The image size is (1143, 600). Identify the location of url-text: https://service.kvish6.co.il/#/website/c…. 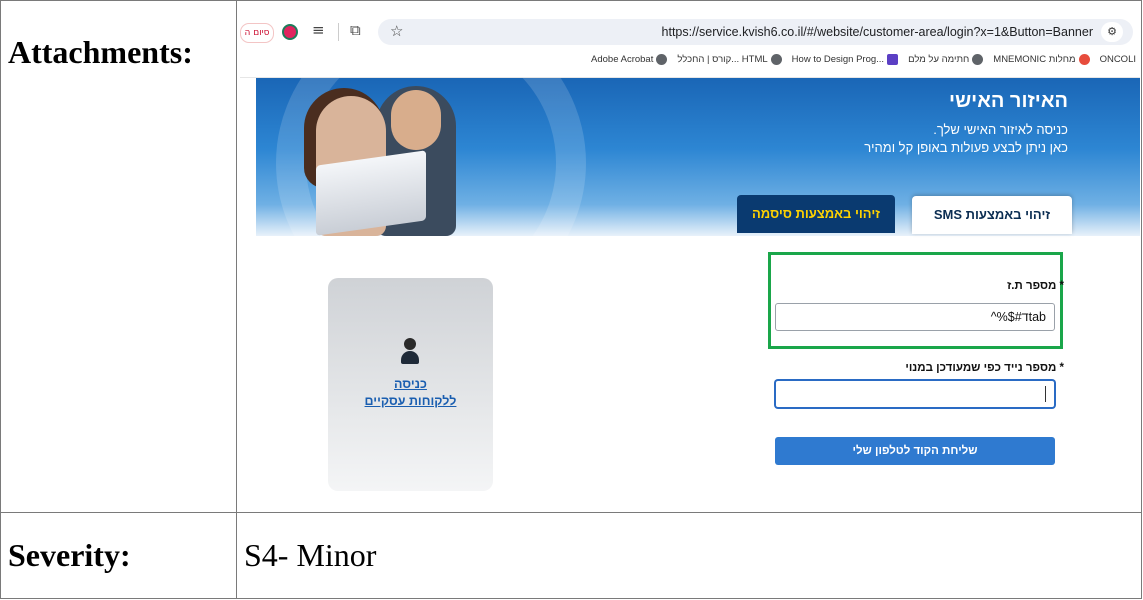
(877, 32).